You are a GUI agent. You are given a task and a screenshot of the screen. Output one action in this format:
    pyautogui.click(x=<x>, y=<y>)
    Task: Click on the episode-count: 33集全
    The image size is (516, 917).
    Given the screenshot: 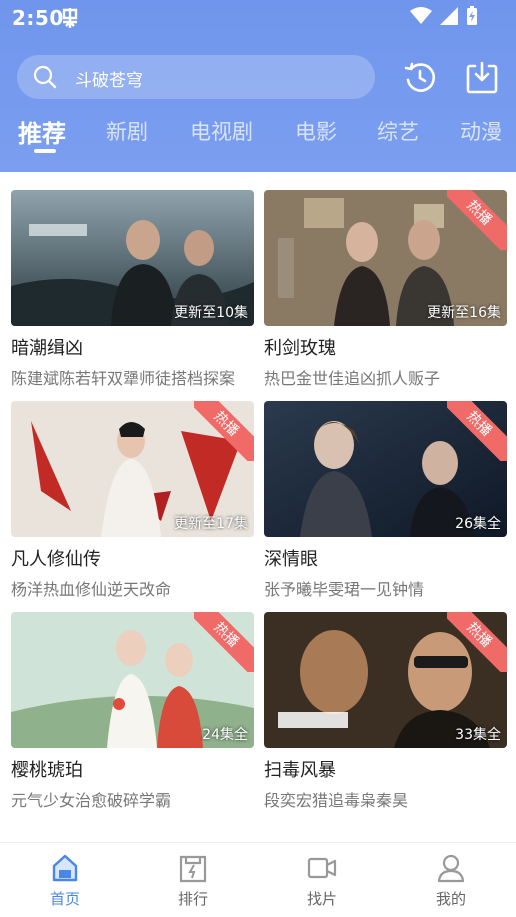 What is the action you would take?
    pyautogui.click(x=478, y=735)
    